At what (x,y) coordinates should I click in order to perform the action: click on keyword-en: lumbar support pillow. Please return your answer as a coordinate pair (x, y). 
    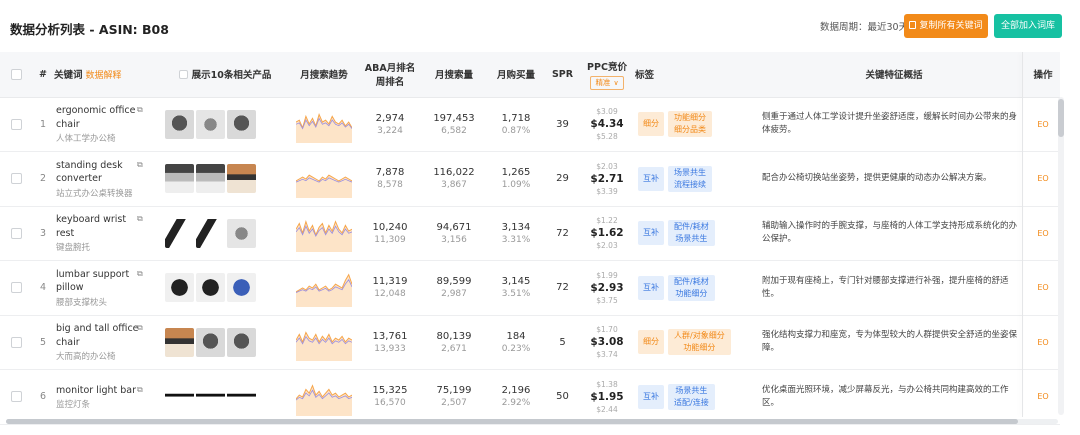
    Looking at the image, I should click on (99, 281).